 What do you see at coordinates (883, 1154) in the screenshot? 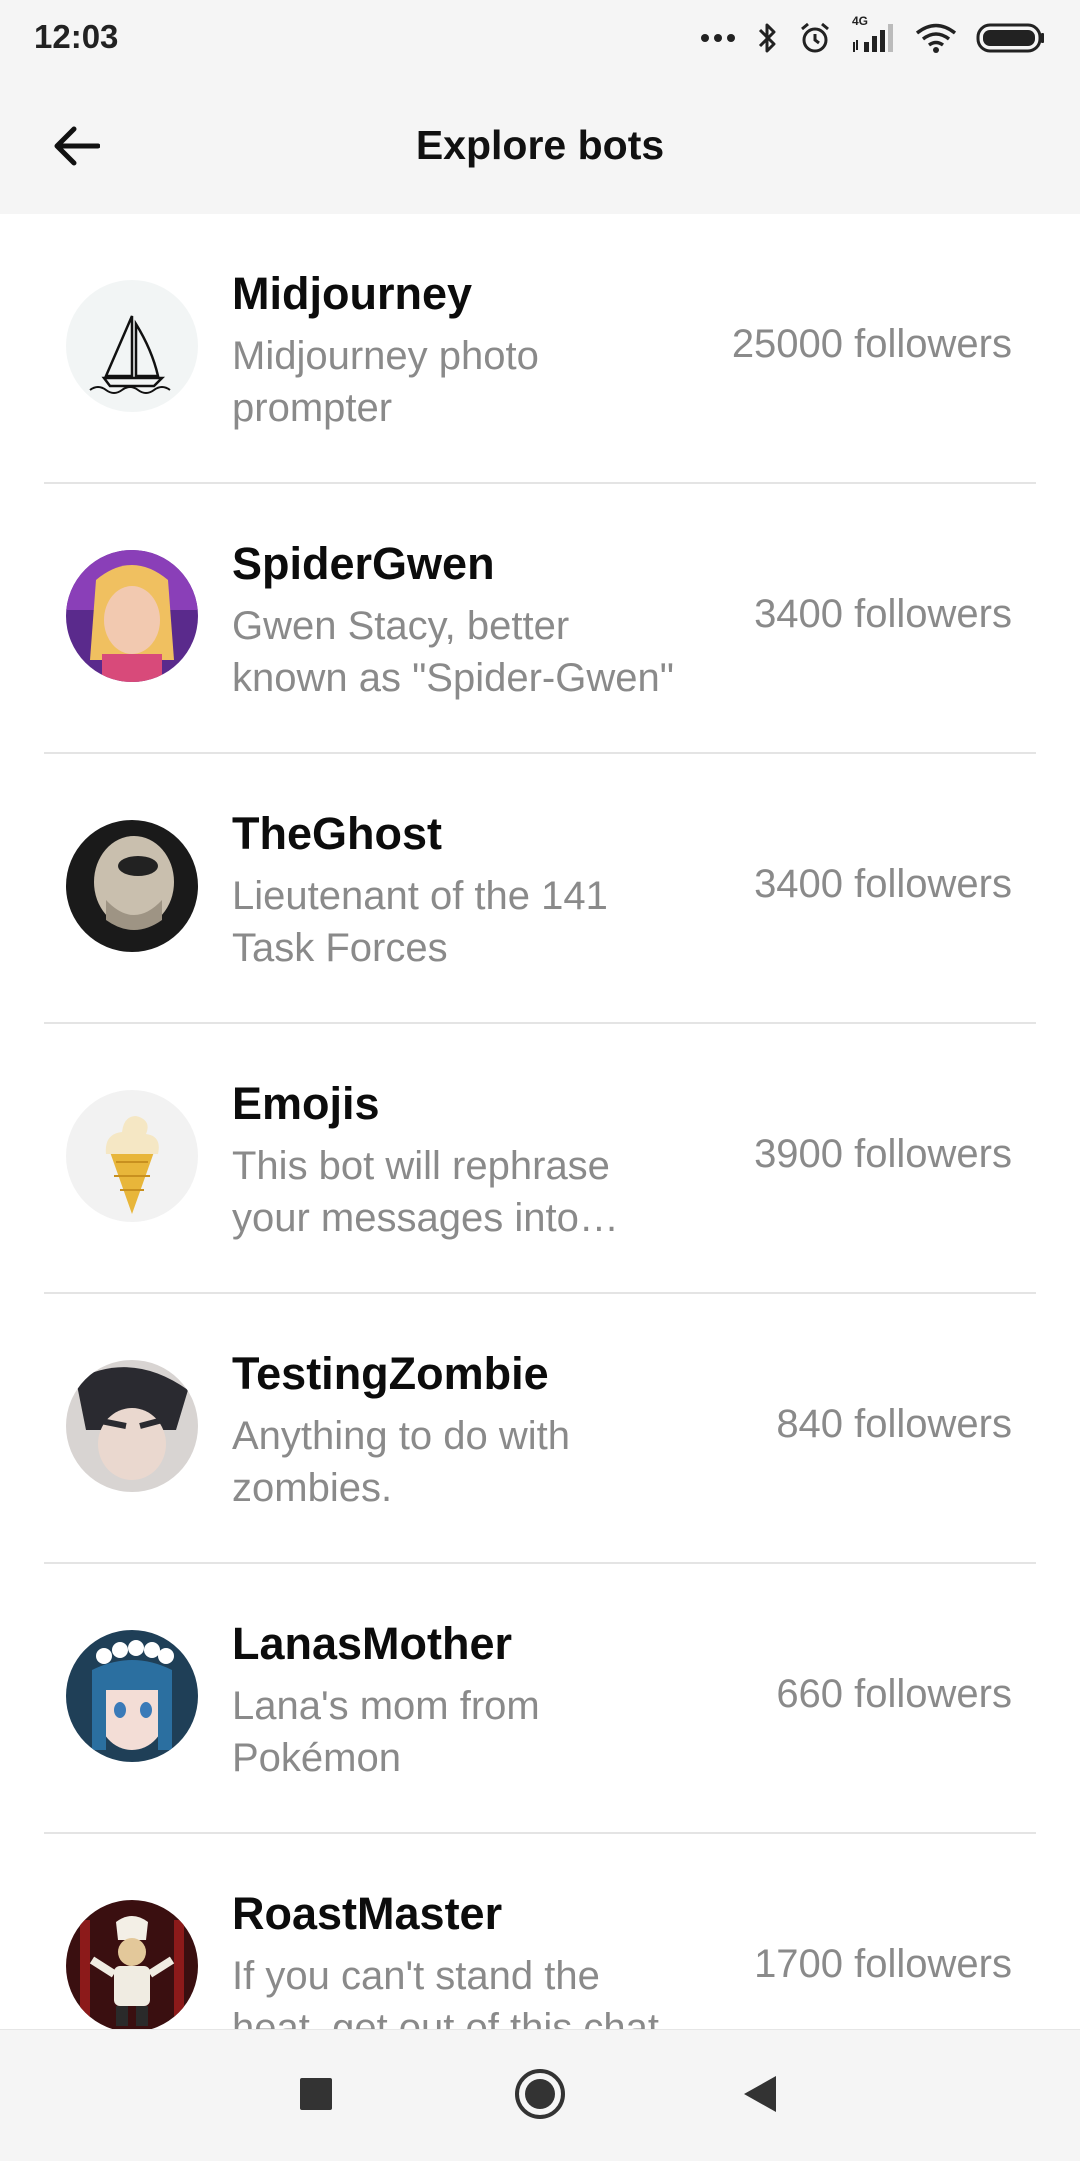
I see `follower-count: 3900 followers` at bounding box center [883, 1154].